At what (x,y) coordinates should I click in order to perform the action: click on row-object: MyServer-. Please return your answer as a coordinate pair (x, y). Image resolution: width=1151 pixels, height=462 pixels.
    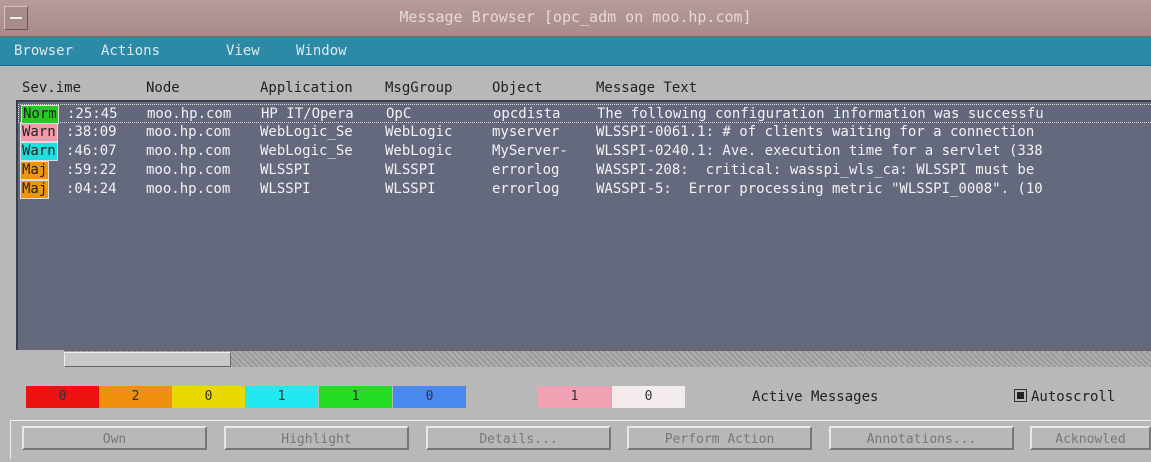
    Looking at the image, I should click on (530, 151).